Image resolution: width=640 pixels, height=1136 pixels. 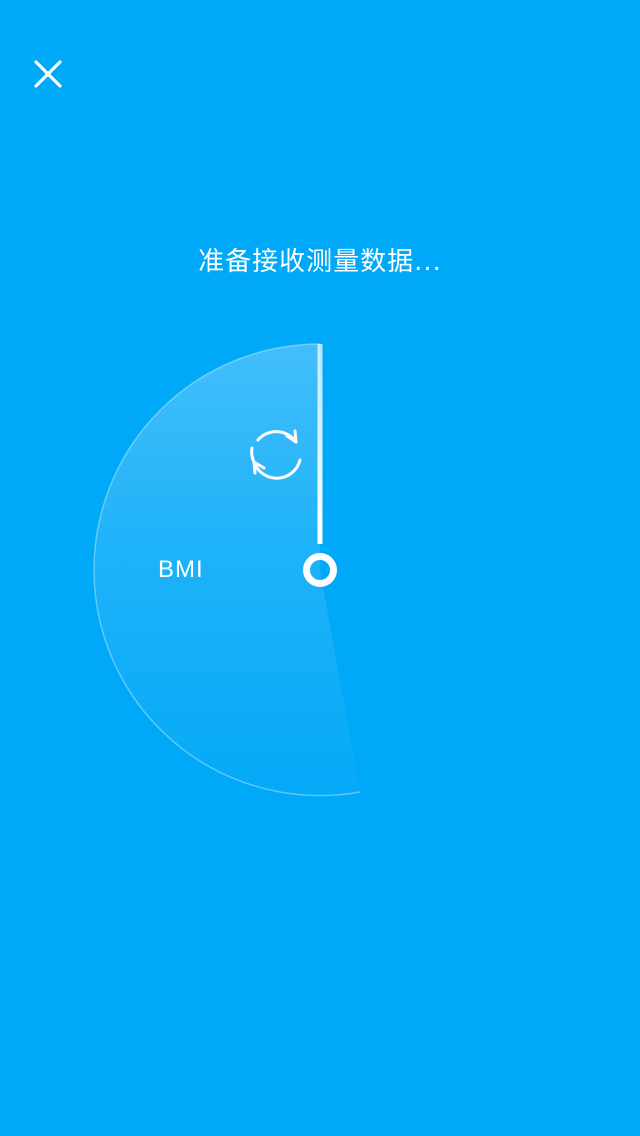 I want to click on gauge-pivot, so click(x=320, y=570).